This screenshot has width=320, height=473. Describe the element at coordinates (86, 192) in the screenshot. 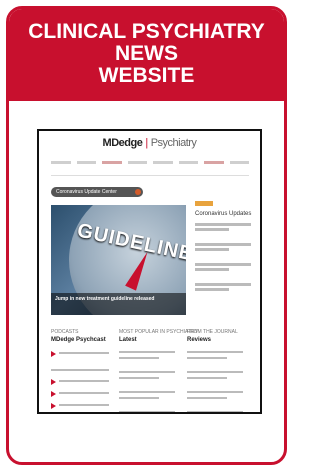

I see `covid-pill-label: Coronavirus Update Center` at that location.